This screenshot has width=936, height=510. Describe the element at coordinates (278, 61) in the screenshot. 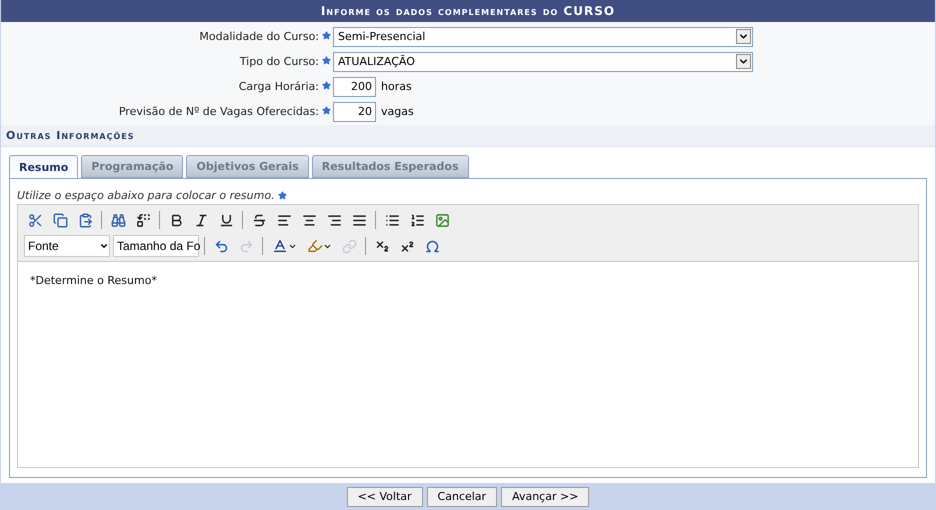

I see `field-label: Tipo do Curso:` at that location.